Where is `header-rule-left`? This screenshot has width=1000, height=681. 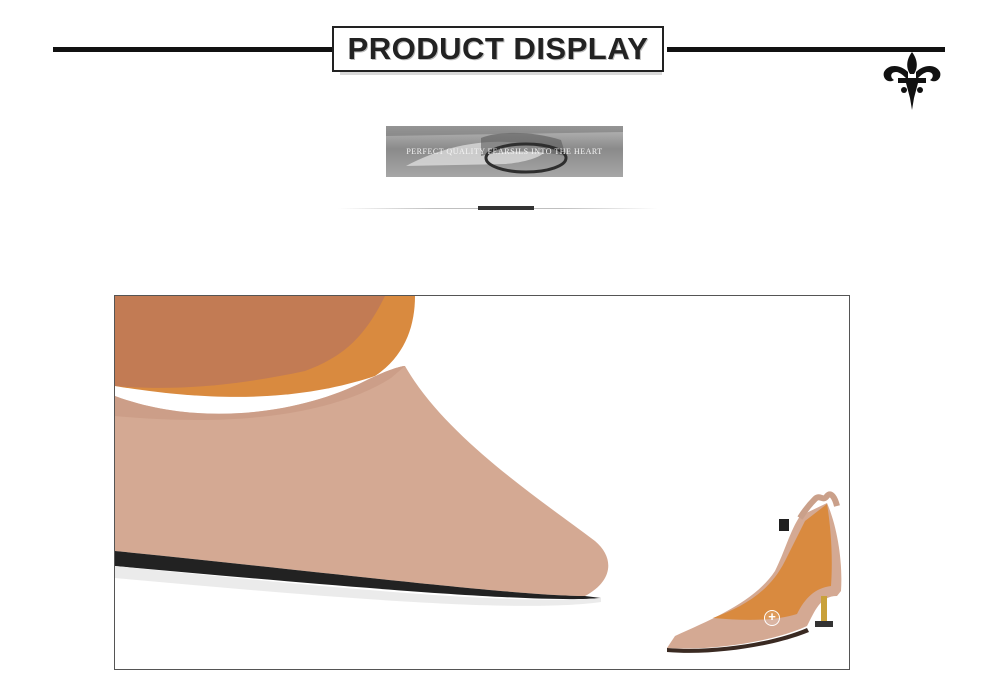 header-rule-left is located at coordinates (193, 49).